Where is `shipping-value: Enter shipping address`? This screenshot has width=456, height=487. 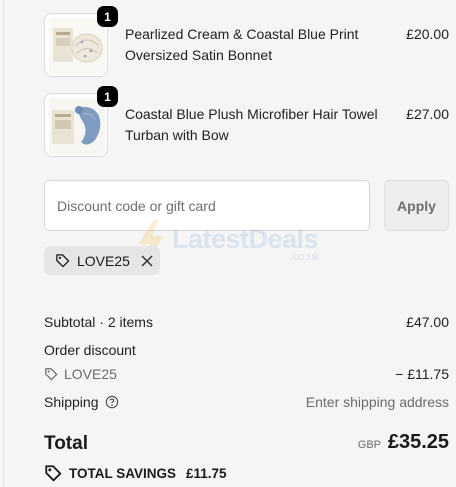
shipping-value: Enter shipping address is located at coordinates (377, 402).